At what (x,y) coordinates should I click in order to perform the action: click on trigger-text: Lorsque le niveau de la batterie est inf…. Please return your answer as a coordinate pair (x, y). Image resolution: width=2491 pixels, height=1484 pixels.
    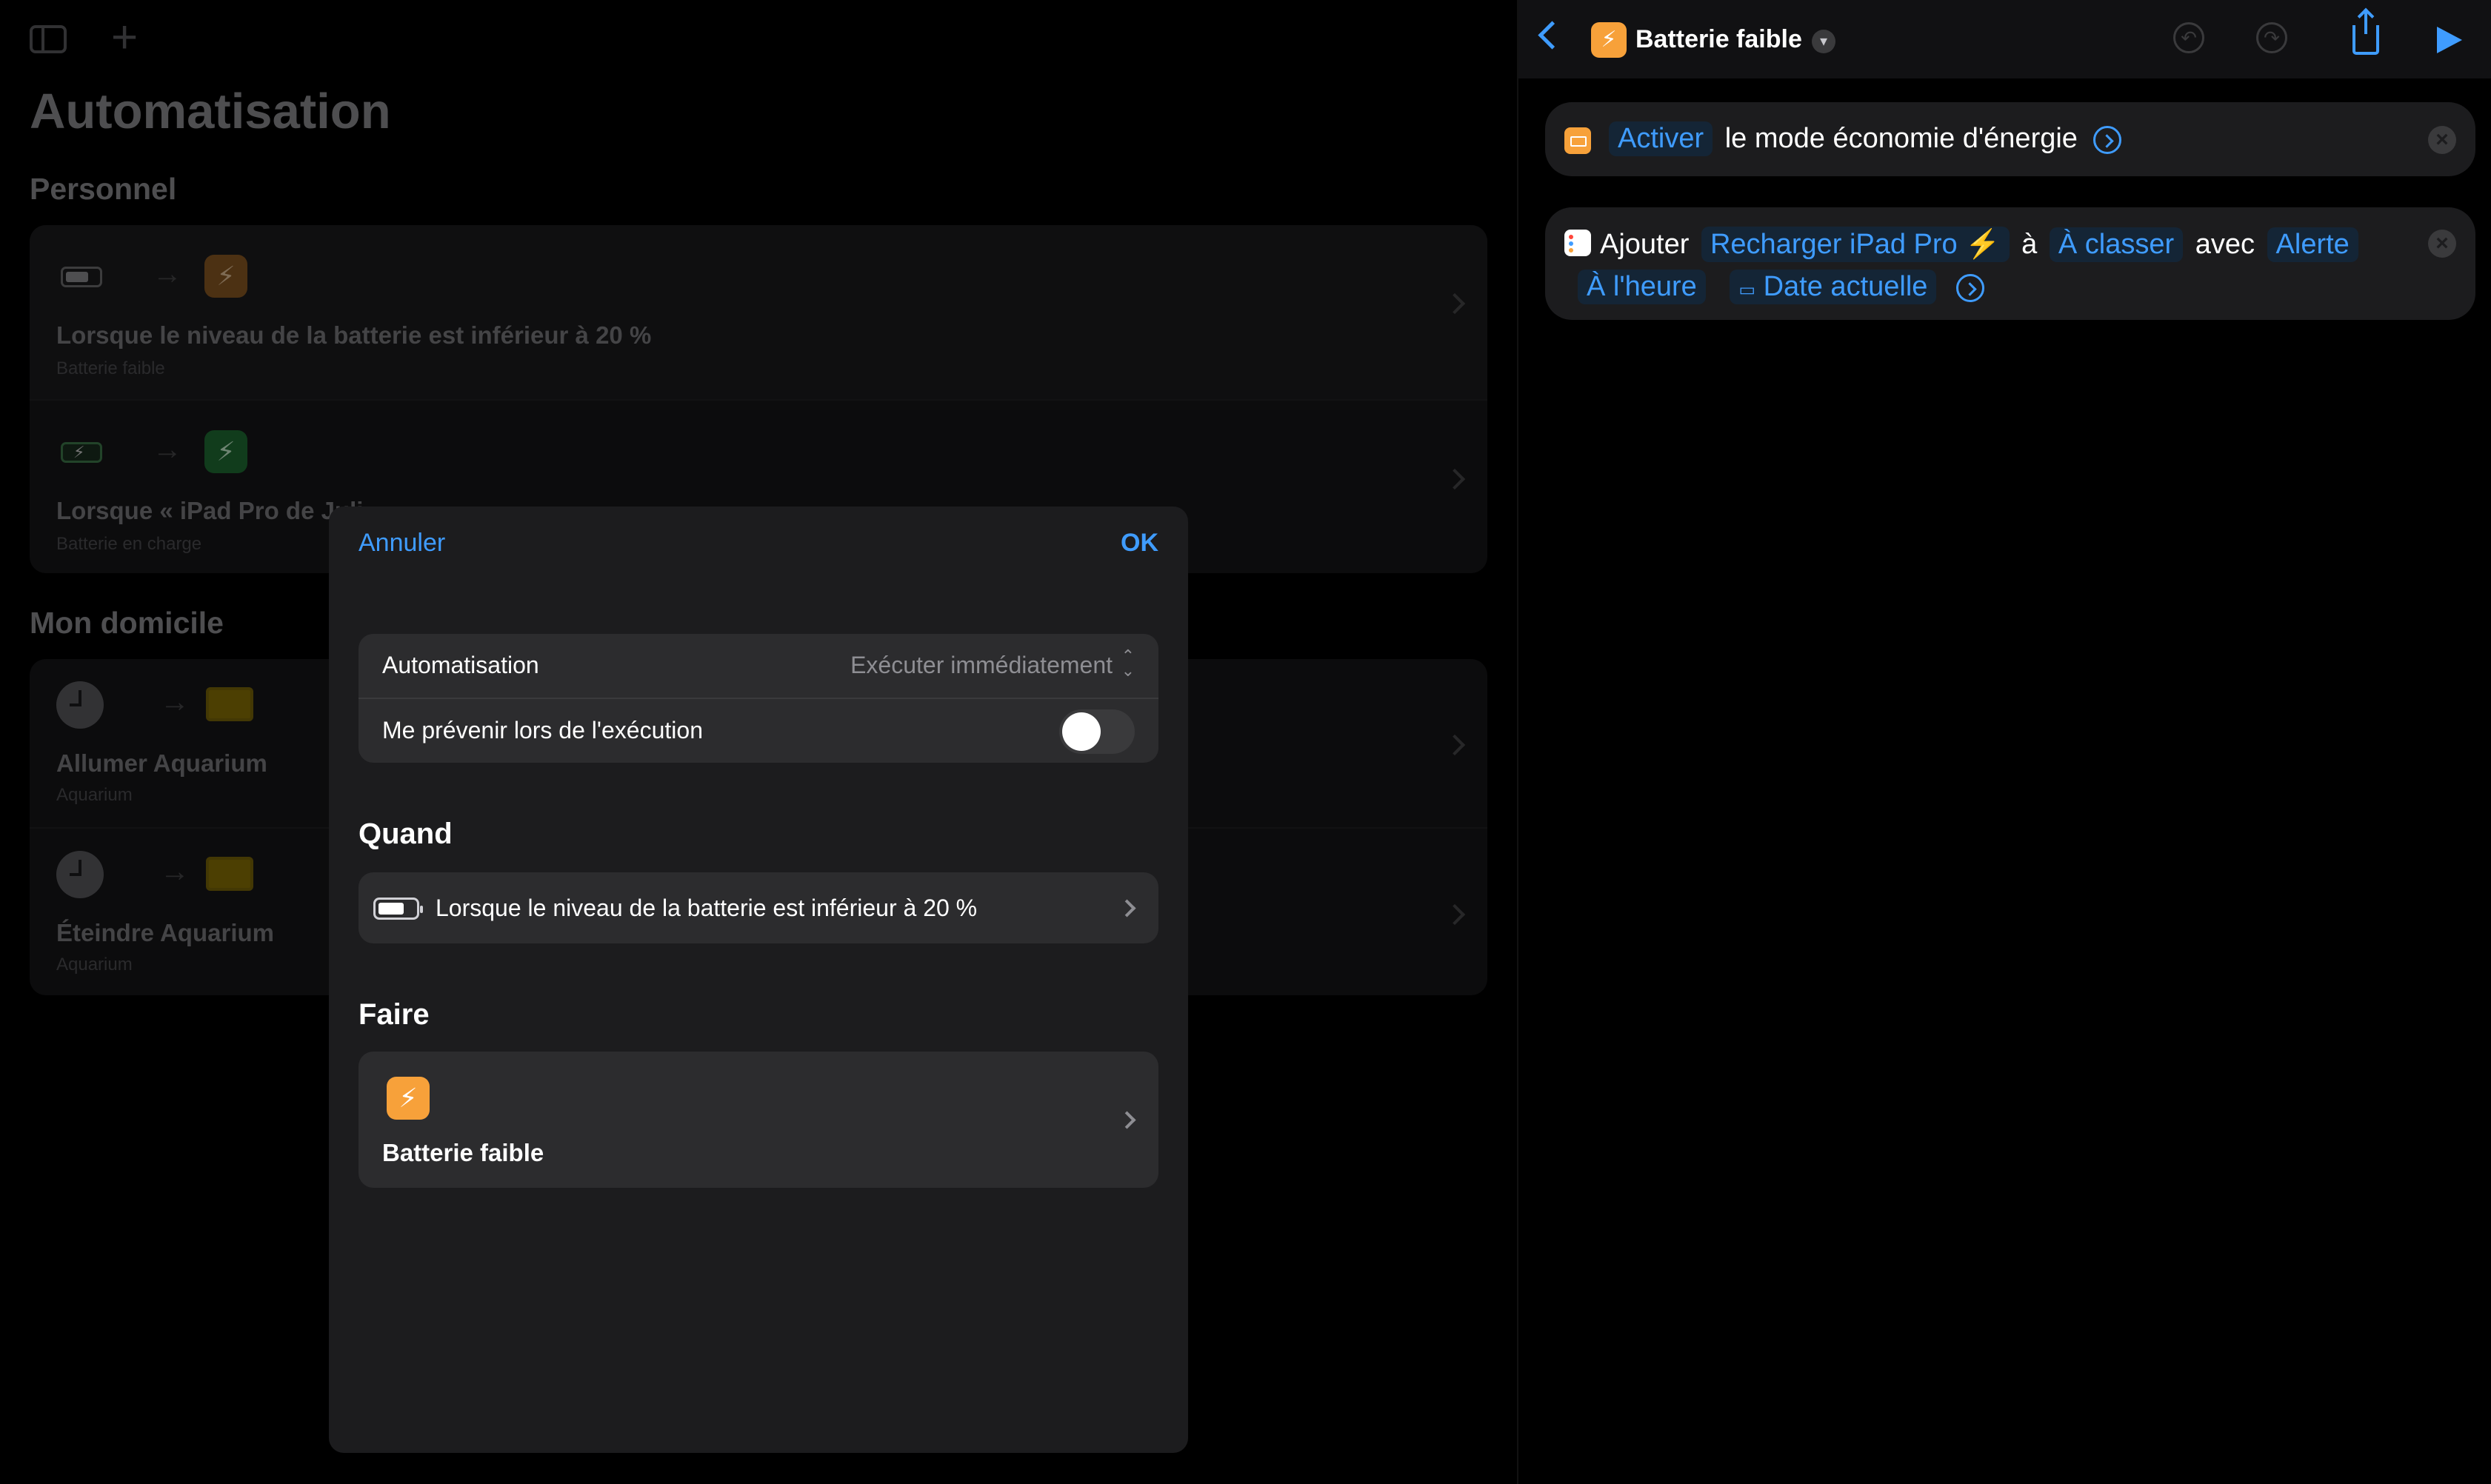
    Looking at the image, I should click on (707, 908).